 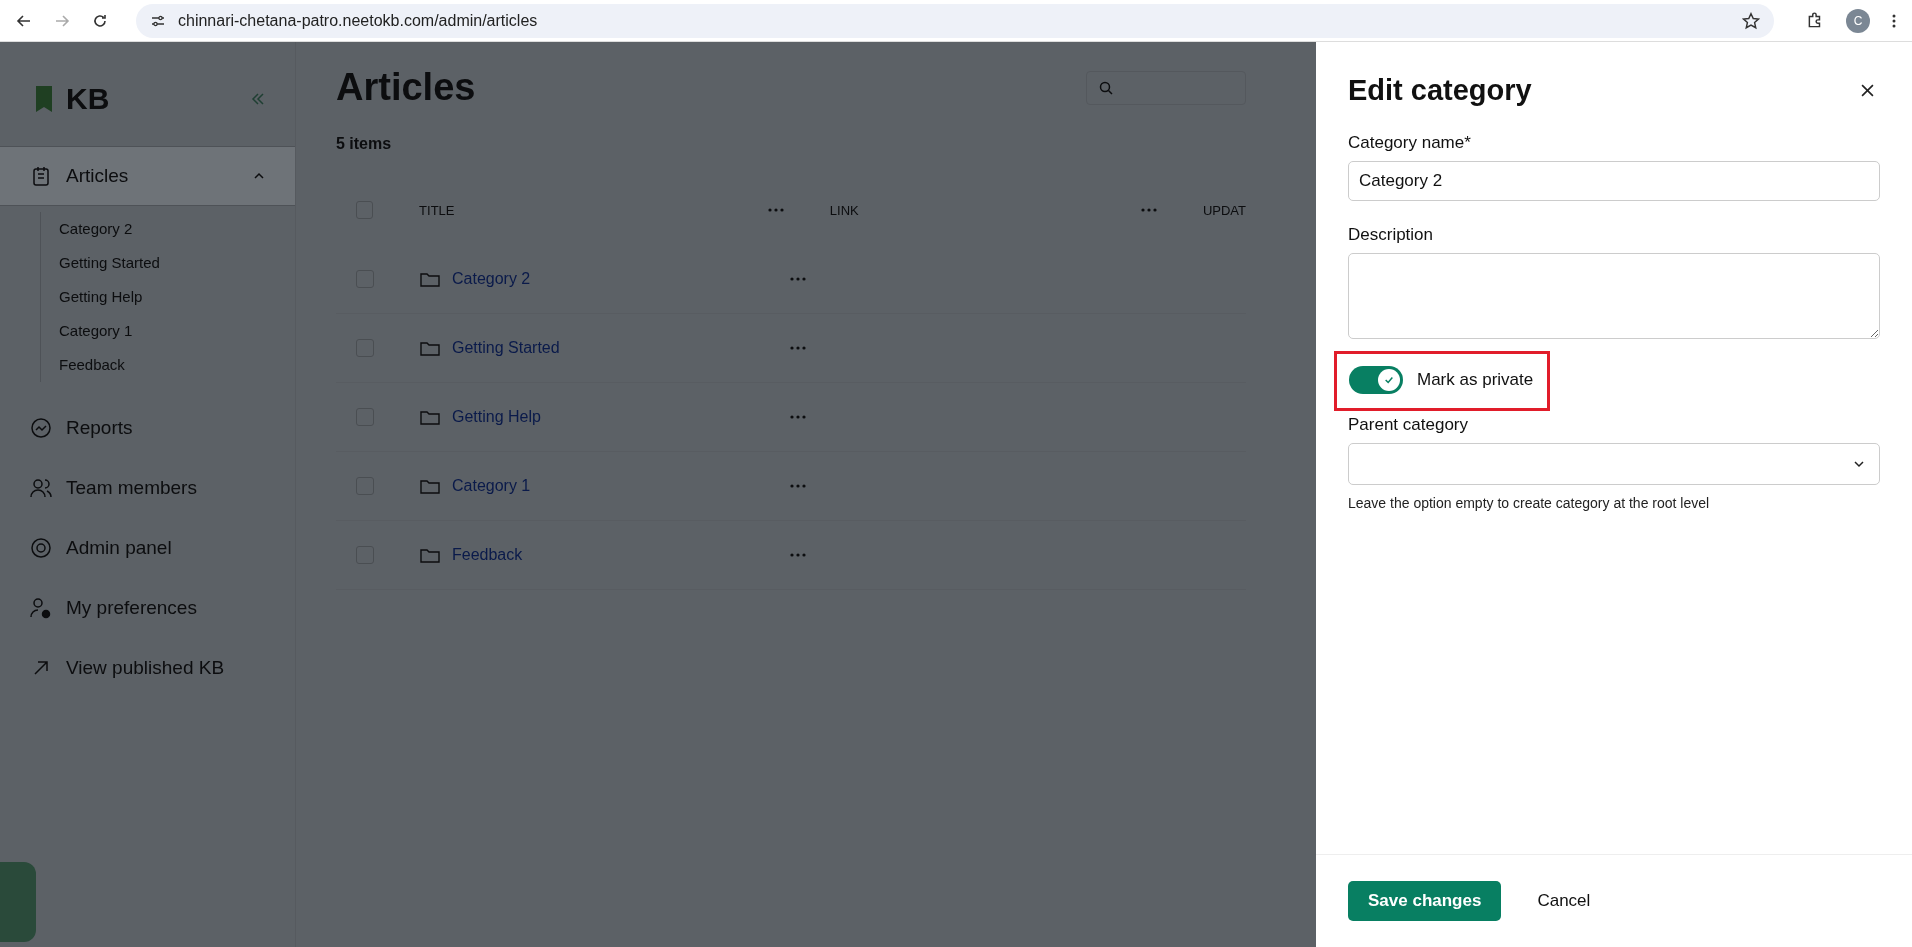 What do you see at coordinates (491, 486) in the screenshot?
I see `category-link: Category 1` at bounding box center [491, 486].